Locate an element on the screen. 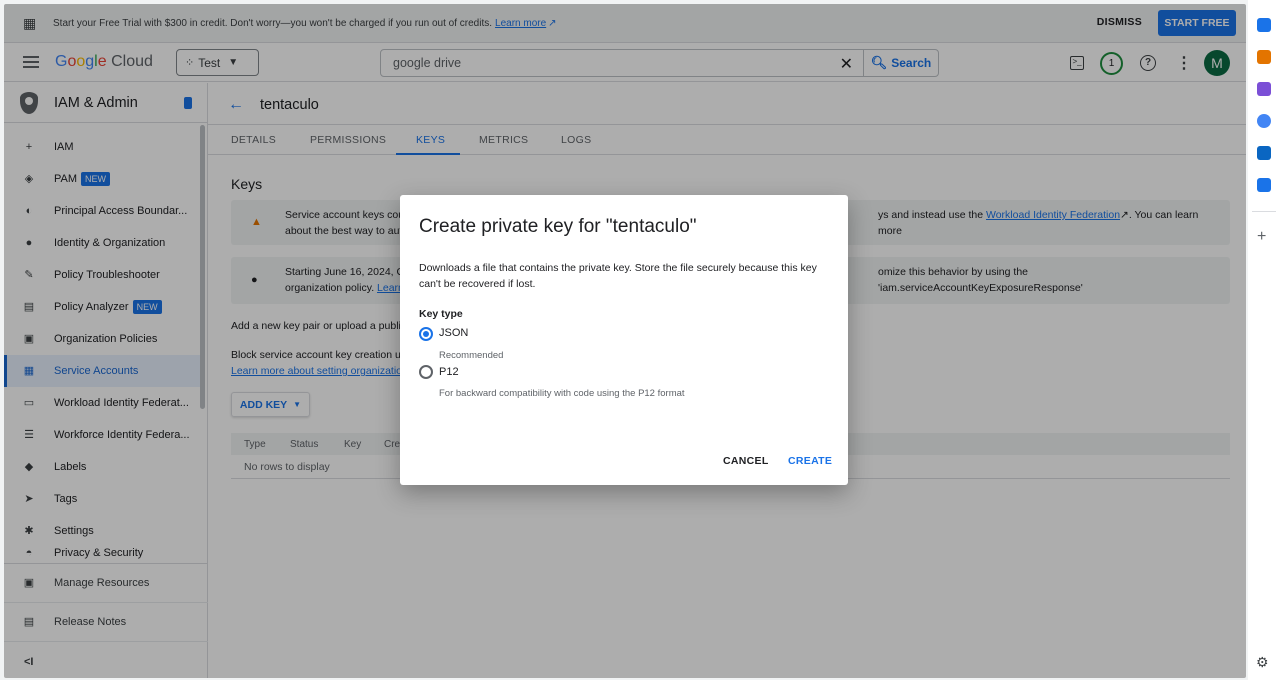 The height and width of the screenshot is (680, 1280). browser-side-rail: + ⚙ is located at coordinates (1264, 340).